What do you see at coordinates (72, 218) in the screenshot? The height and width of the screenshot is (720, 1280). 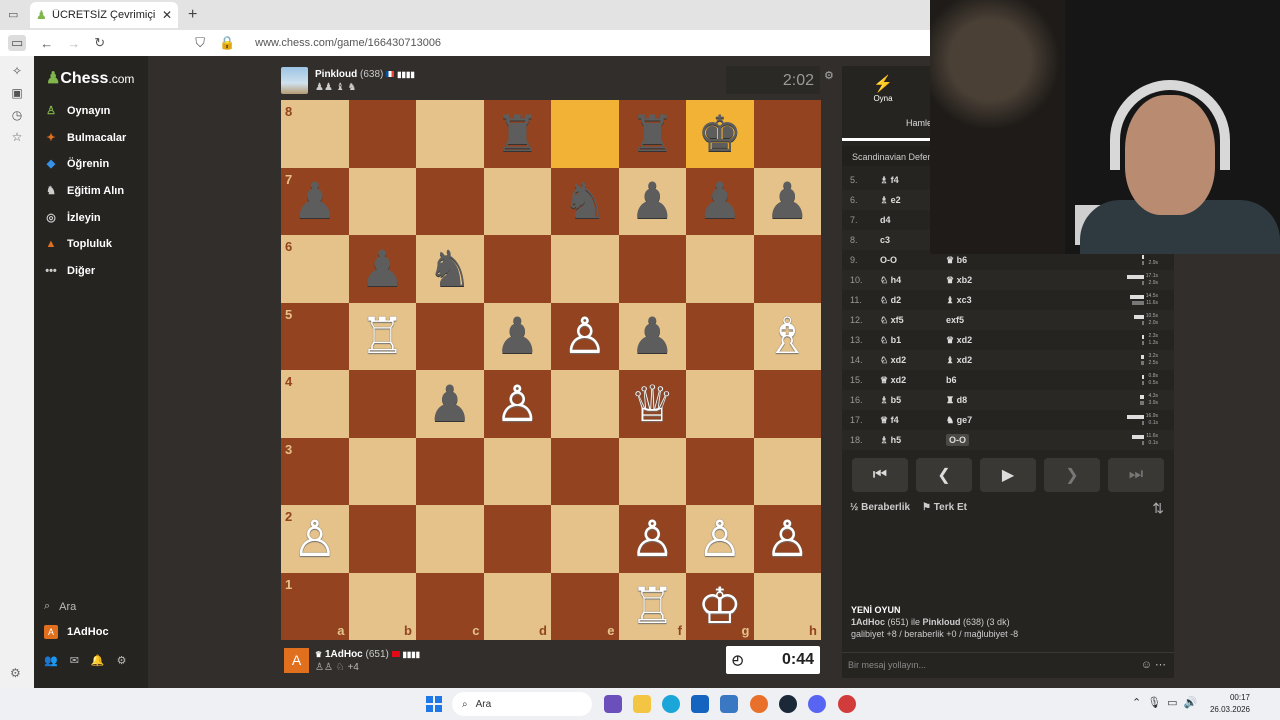 I see `nav-watch: ◎ İzleyin` at bounding box center [72, 218].